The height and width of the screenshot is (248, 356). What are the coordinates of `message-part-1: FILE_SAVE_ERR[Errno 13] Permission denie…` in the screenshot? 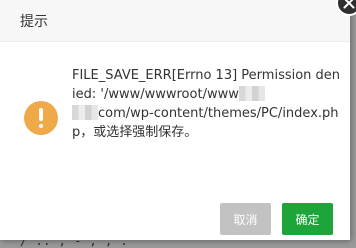 It's located at (206, 85).